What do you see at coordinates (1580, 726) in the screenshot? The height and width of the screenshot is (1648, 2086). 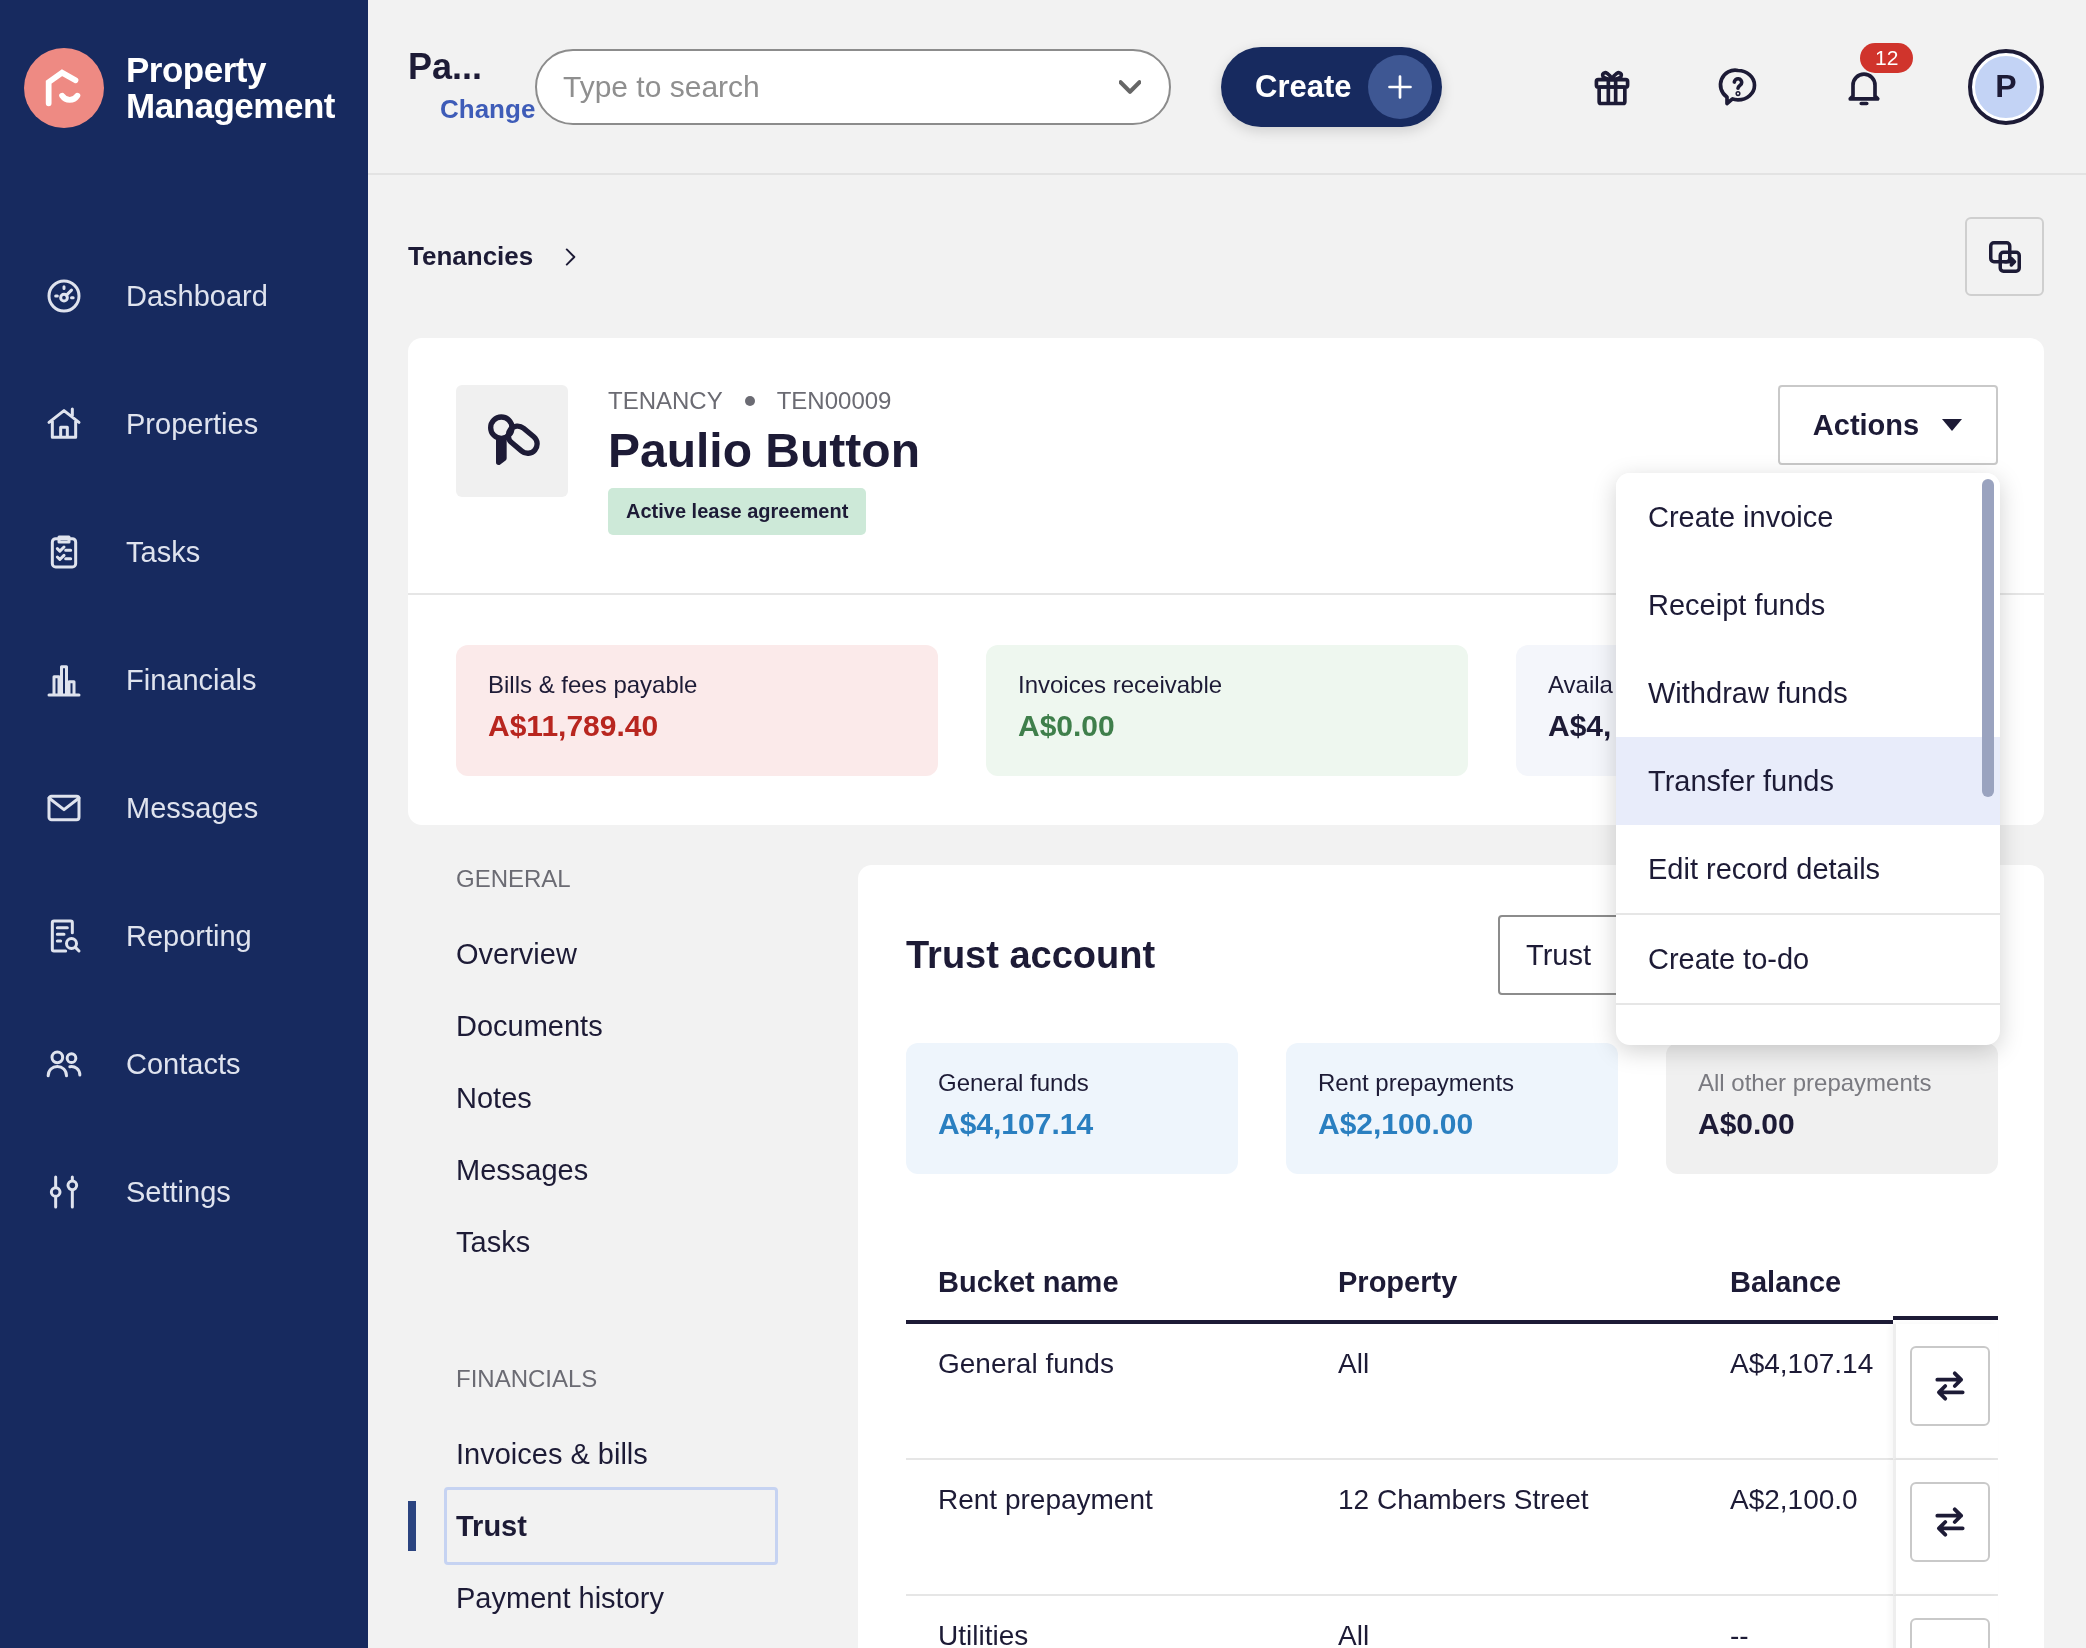 I see `summary-value: A$4,` at bounding box center [1580, 726].